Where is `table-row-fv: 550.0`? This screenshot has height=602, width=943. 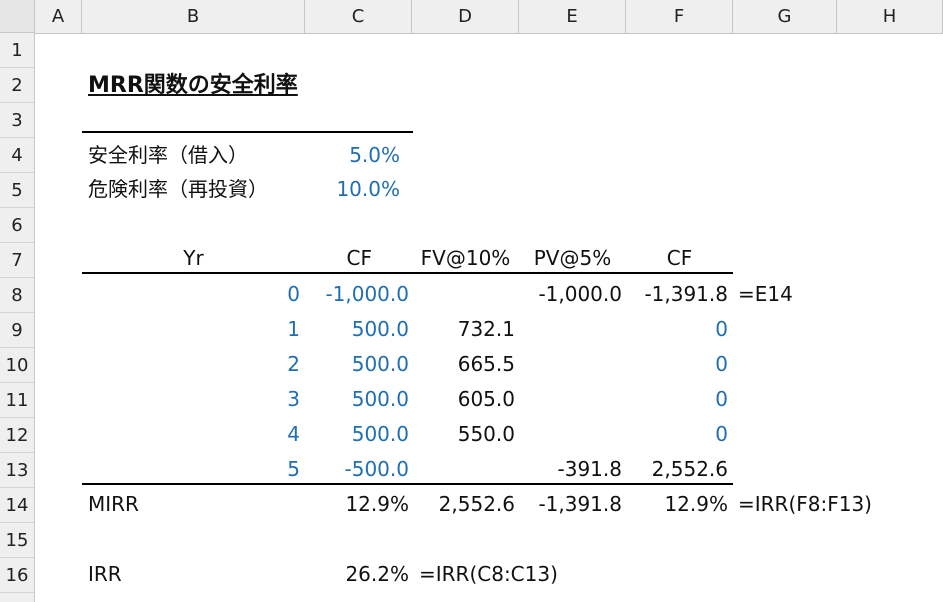 table-row-fv: 550.0 is located at coordinates (463, 434).